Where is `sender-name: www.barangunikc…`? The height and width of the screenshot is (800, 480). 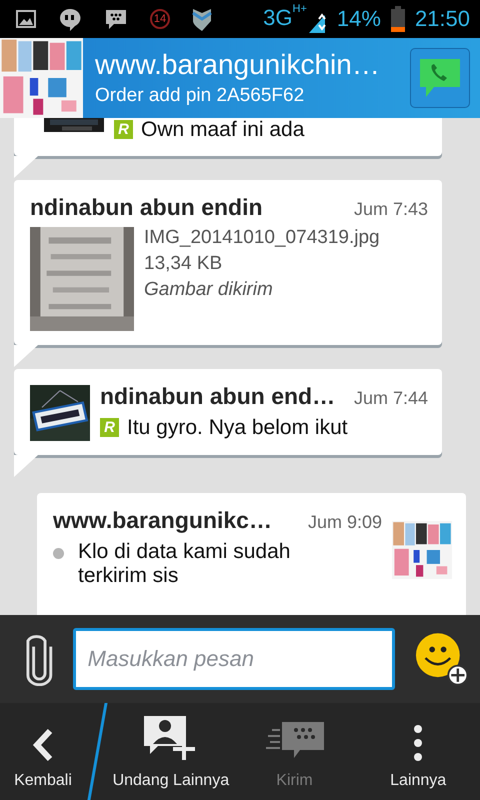 sender-name: www.barangunikc… is located at coordinates (162, 520).